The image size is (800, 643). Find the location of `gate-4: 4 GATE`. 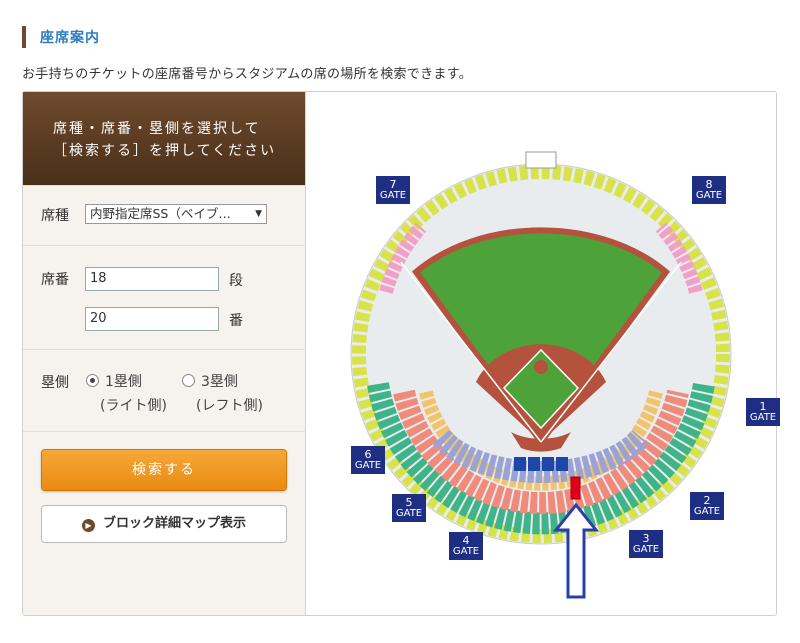

gate-4: 4 GATE is located at coordinates (466, 546).